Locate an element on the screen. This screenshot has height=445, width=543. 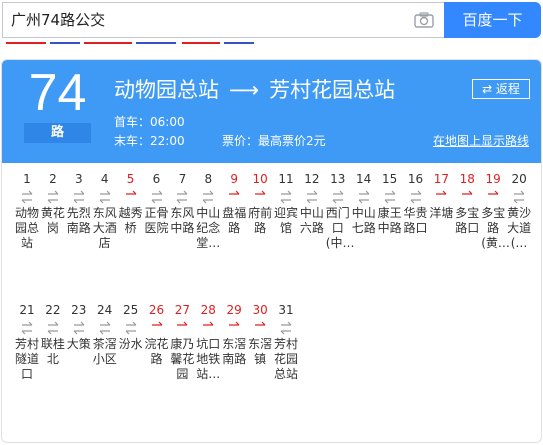
stop-number: 11 is located at coordinates (286, 179).